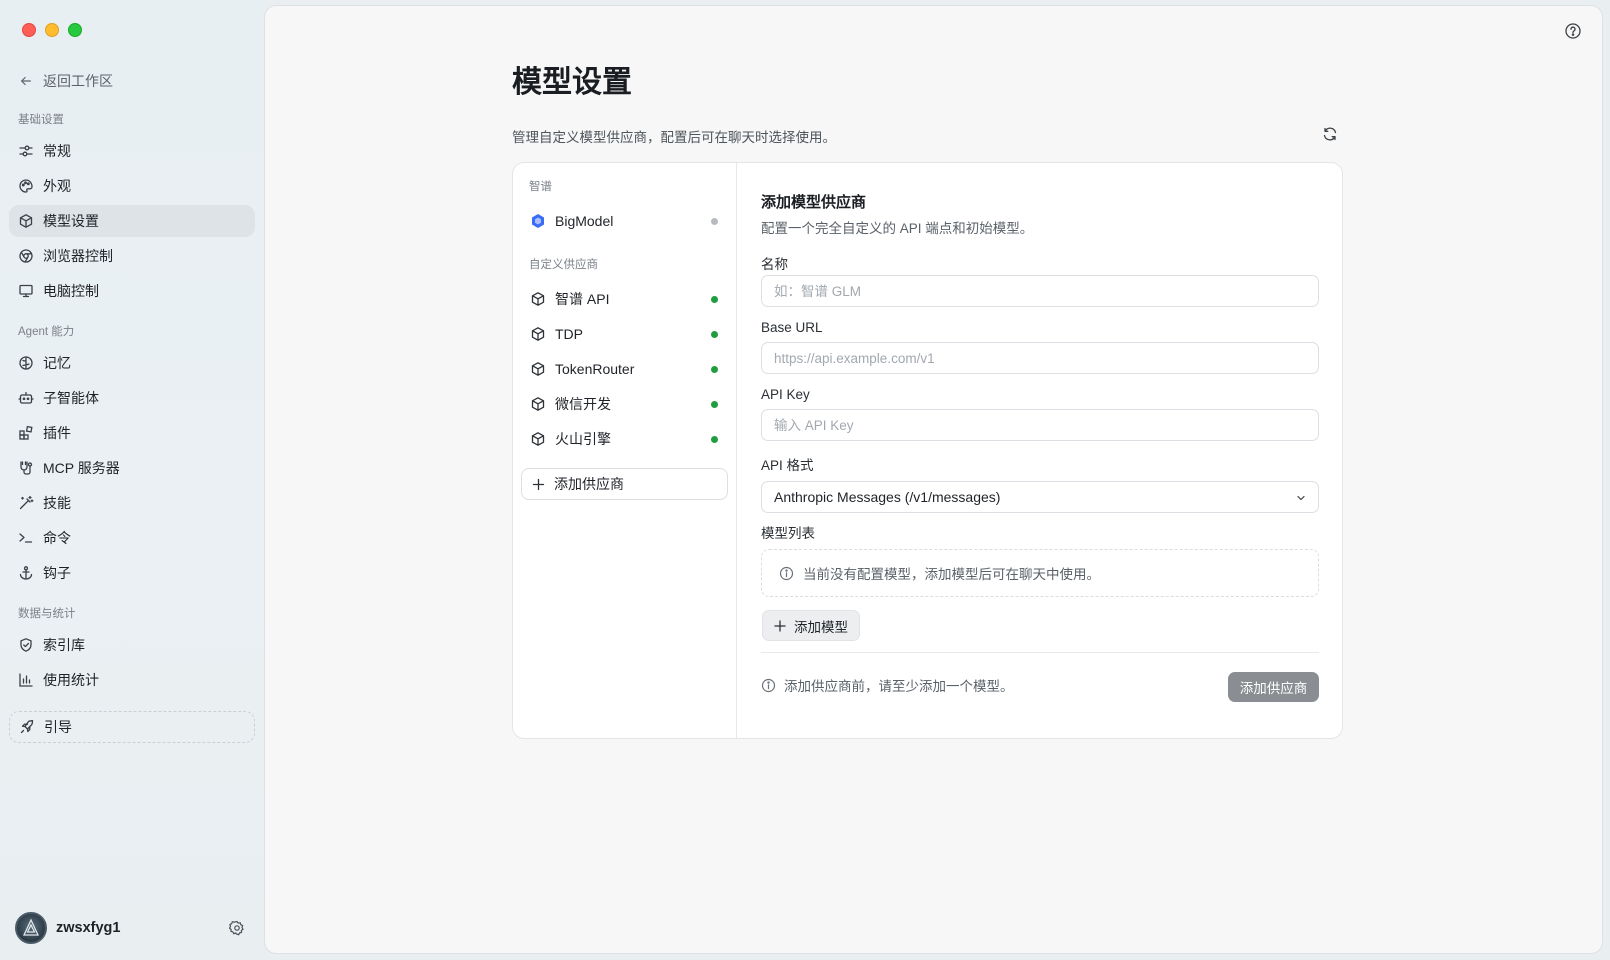 This screenshot has width=1610, height=960. Describe the element at coordinates (57, 186) in the screenshot. I see `sidebar-item-label: 外观` at that location.